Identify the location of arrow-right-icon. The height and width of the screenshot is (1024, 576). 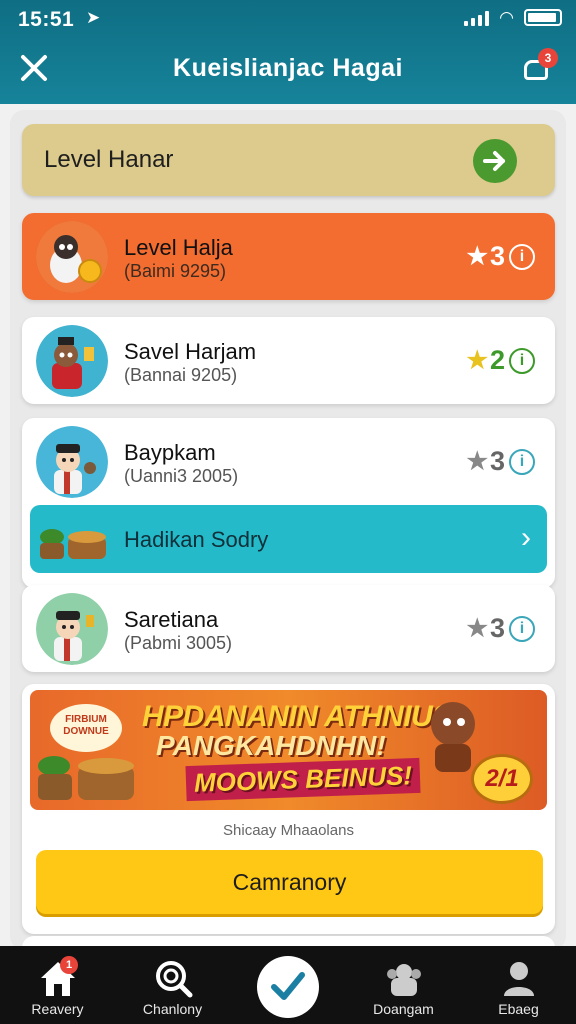
(494, 161).